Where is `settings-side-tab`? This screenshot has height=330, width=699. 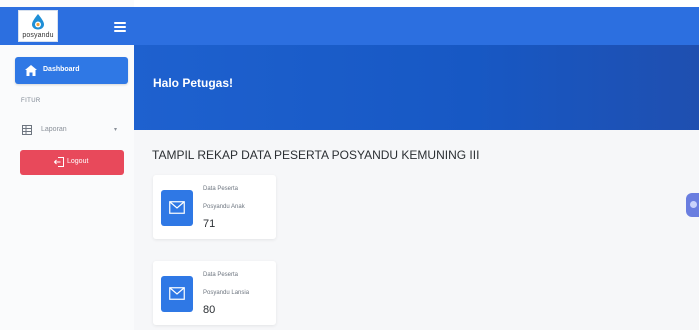 settings-side-tab is located at coordinates (692, 205).